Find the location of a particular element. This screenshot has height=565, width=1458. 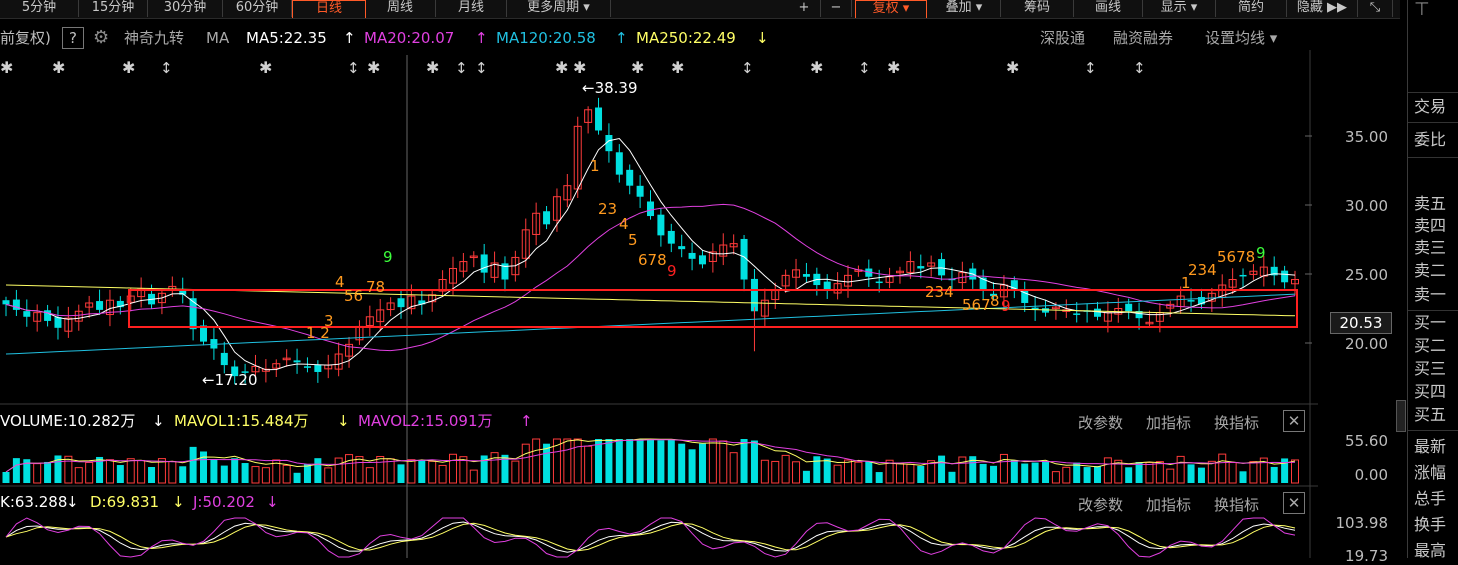

kdj-add-indicator-button: 加指标 is located at coordinates (1168, 504).